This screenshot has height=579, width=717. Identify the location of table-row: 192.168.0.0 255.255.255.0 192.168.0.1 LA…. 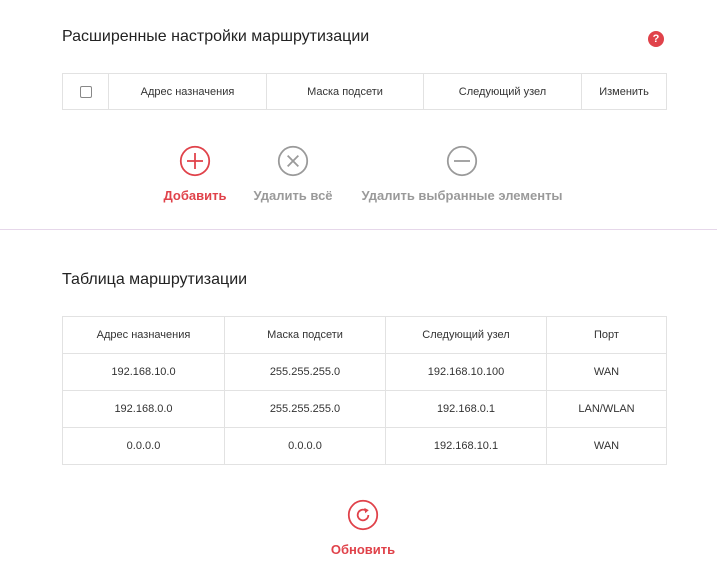
(364, 409).